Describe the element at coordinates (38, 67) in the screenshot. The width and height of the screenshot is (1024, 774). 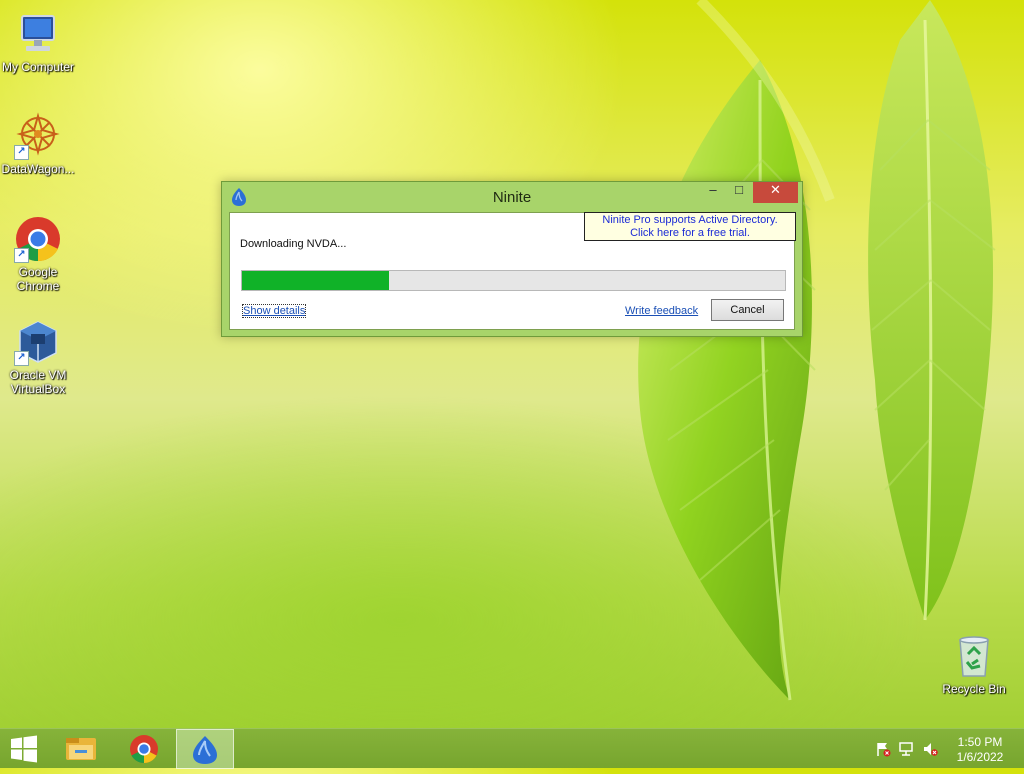
I see `desktop-icon-label: My Computer` at that location.